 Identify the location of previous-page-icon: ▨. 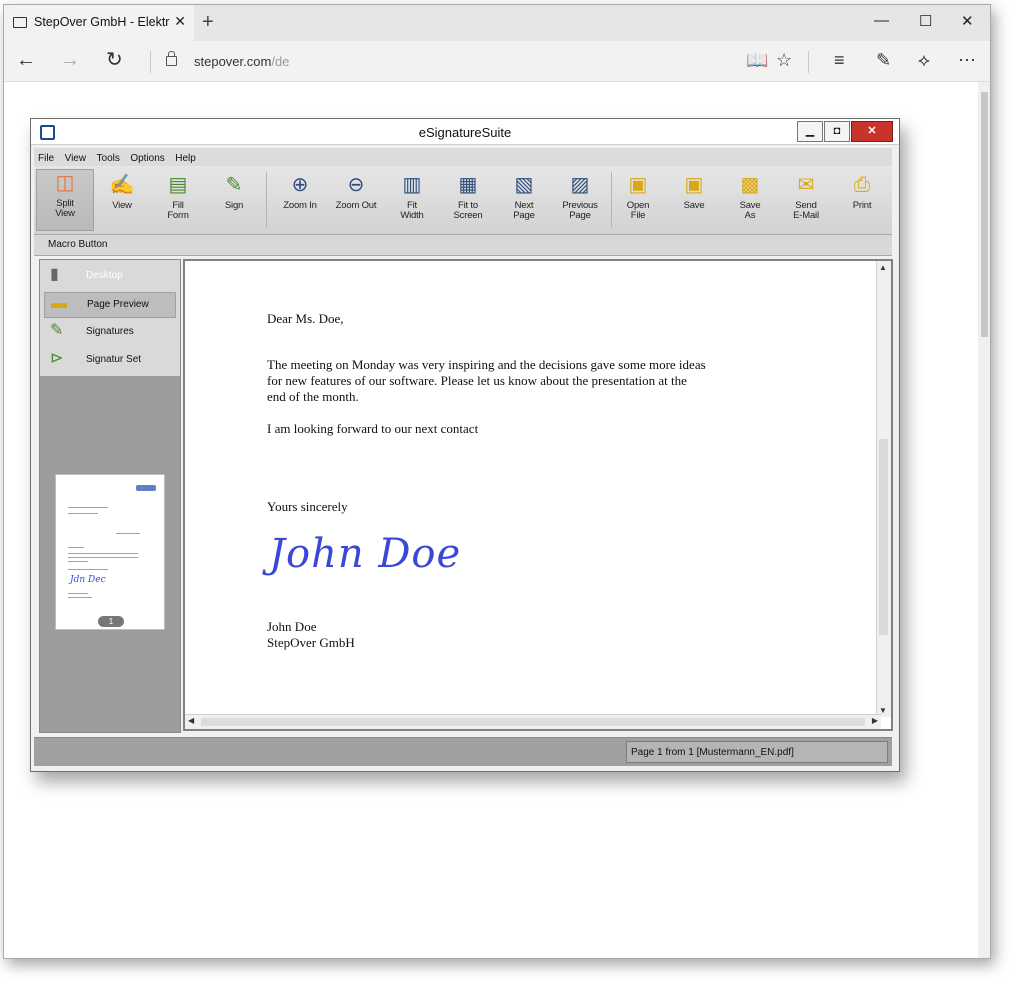
(580, 185).